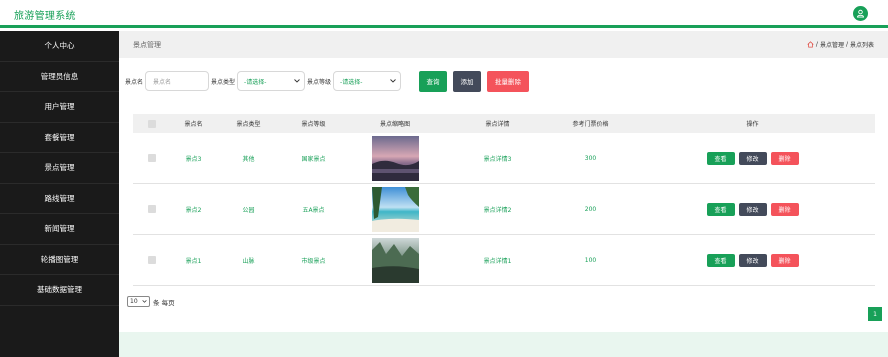 The image size is (888, 357). I want to click on page-title: 景点管理, so click(147, 45).